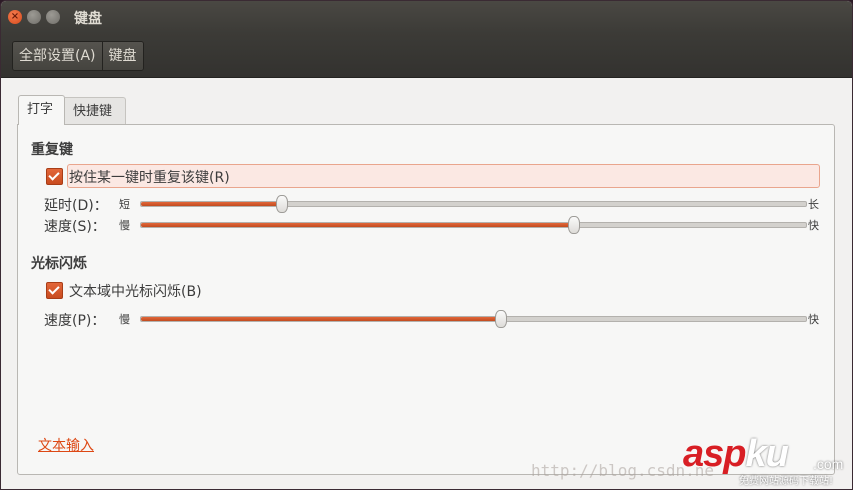 The width and height of the screenshot is (853, 490). What do you see at coordinates (813, 204) in the screenshot?
I see `delay-max-label: 长` at bounding box center [813, 204].